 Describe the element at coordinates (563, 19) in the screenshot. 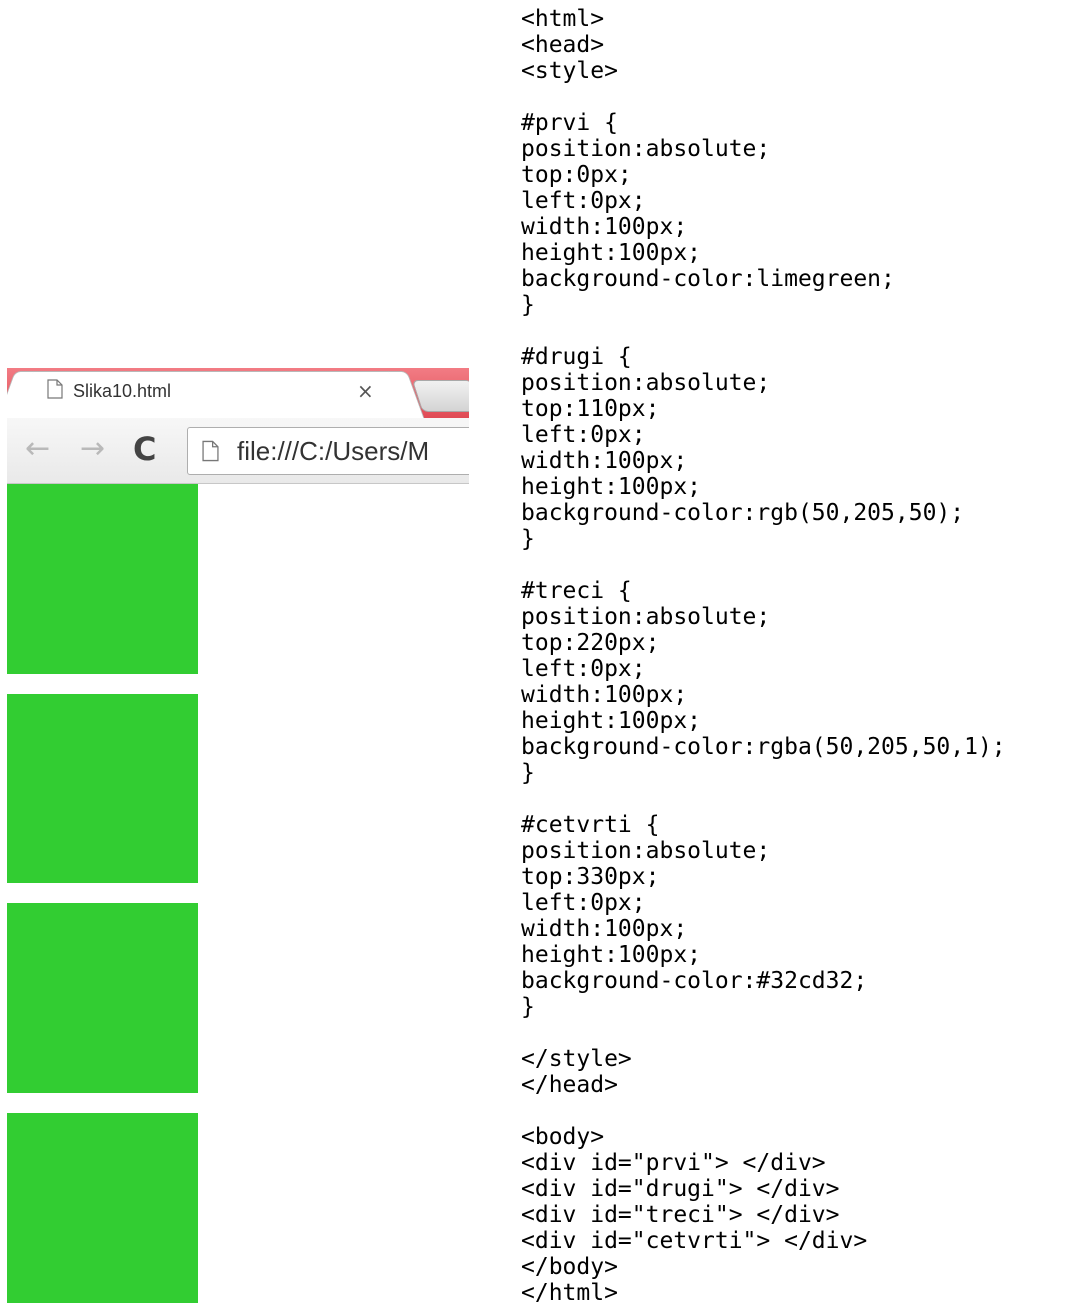

I see `code-line: <html>` at that location.